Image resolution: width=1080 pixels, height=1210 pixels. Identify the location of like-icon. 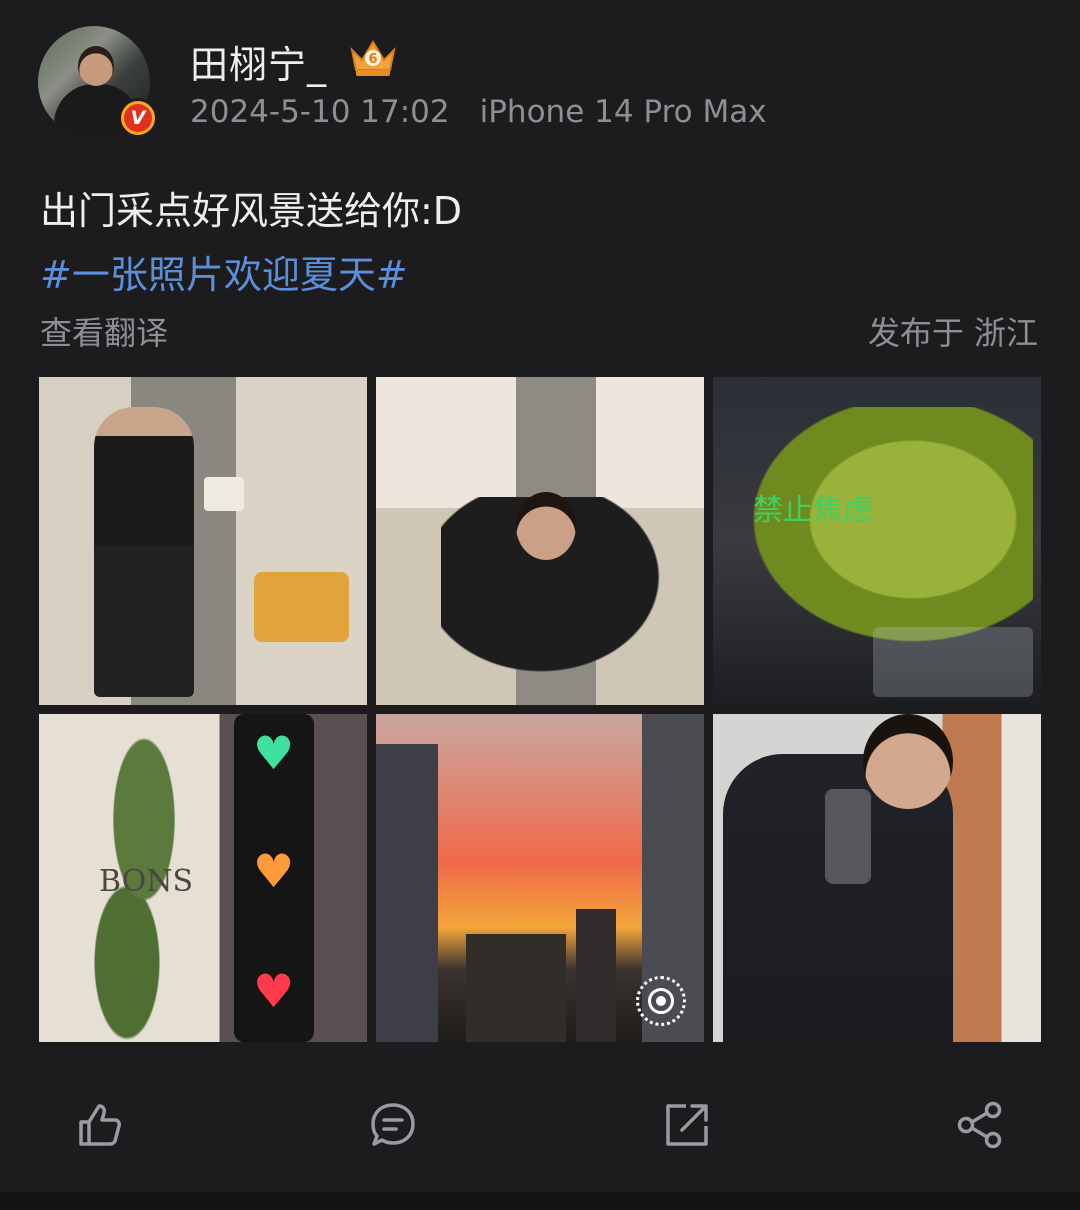
(100, 1125).